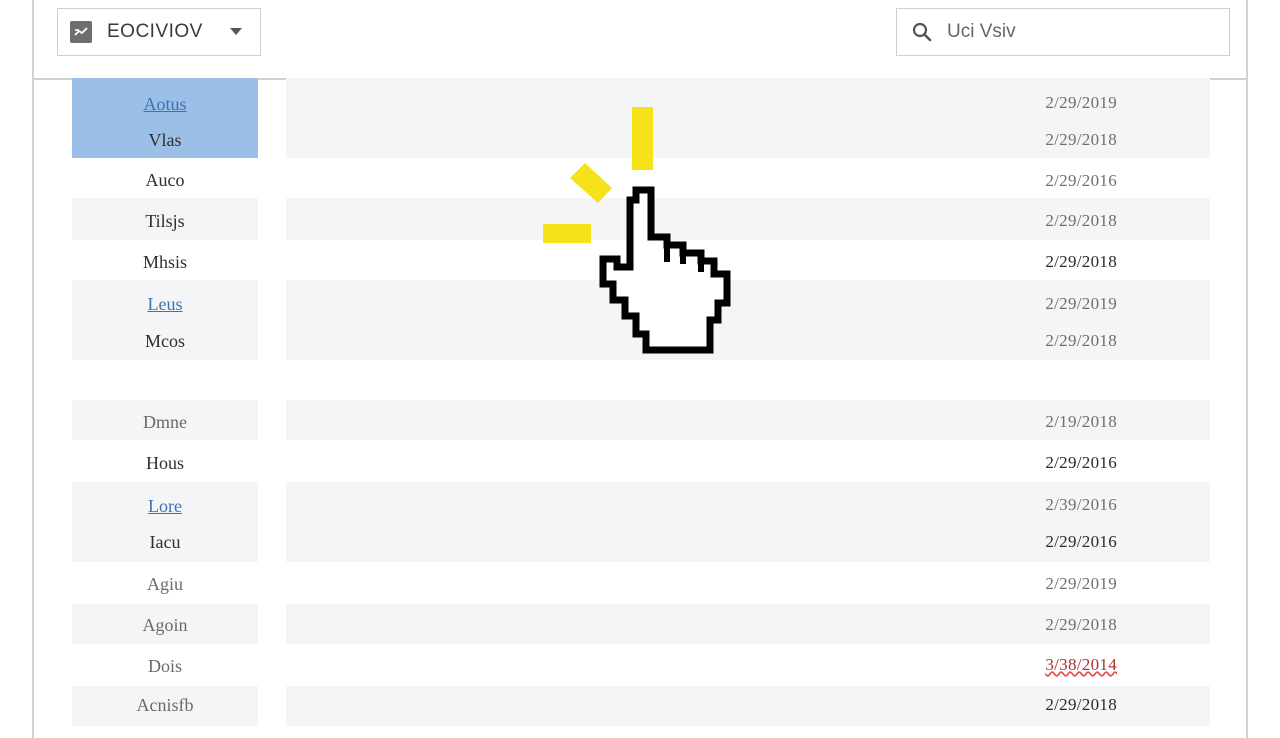  What do you see at coordinates (155, 31) in the screenshot?
I see `view-mode-label: EOCIVIOV` at bounding box center [155, 31].